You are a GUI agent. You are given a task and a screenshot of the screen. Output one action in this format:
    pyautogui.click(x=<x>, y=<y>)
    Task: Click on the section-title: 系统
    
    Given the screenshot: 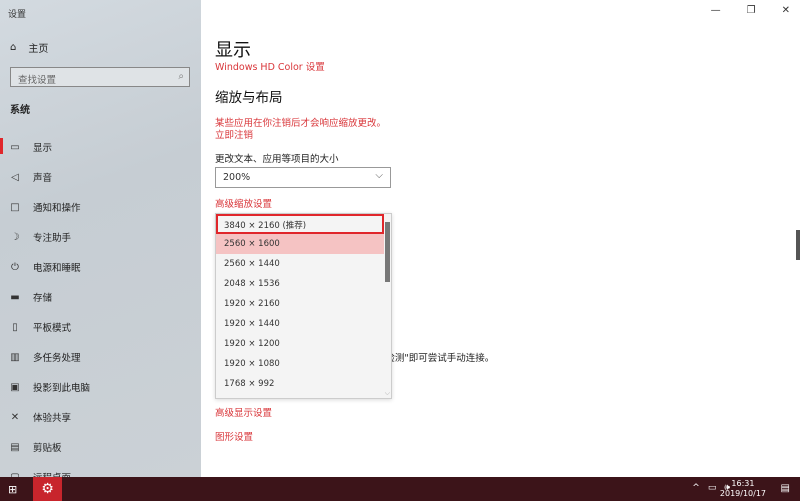 What is the action you would take?
    pyautogui.click(x=20, y=110)
    